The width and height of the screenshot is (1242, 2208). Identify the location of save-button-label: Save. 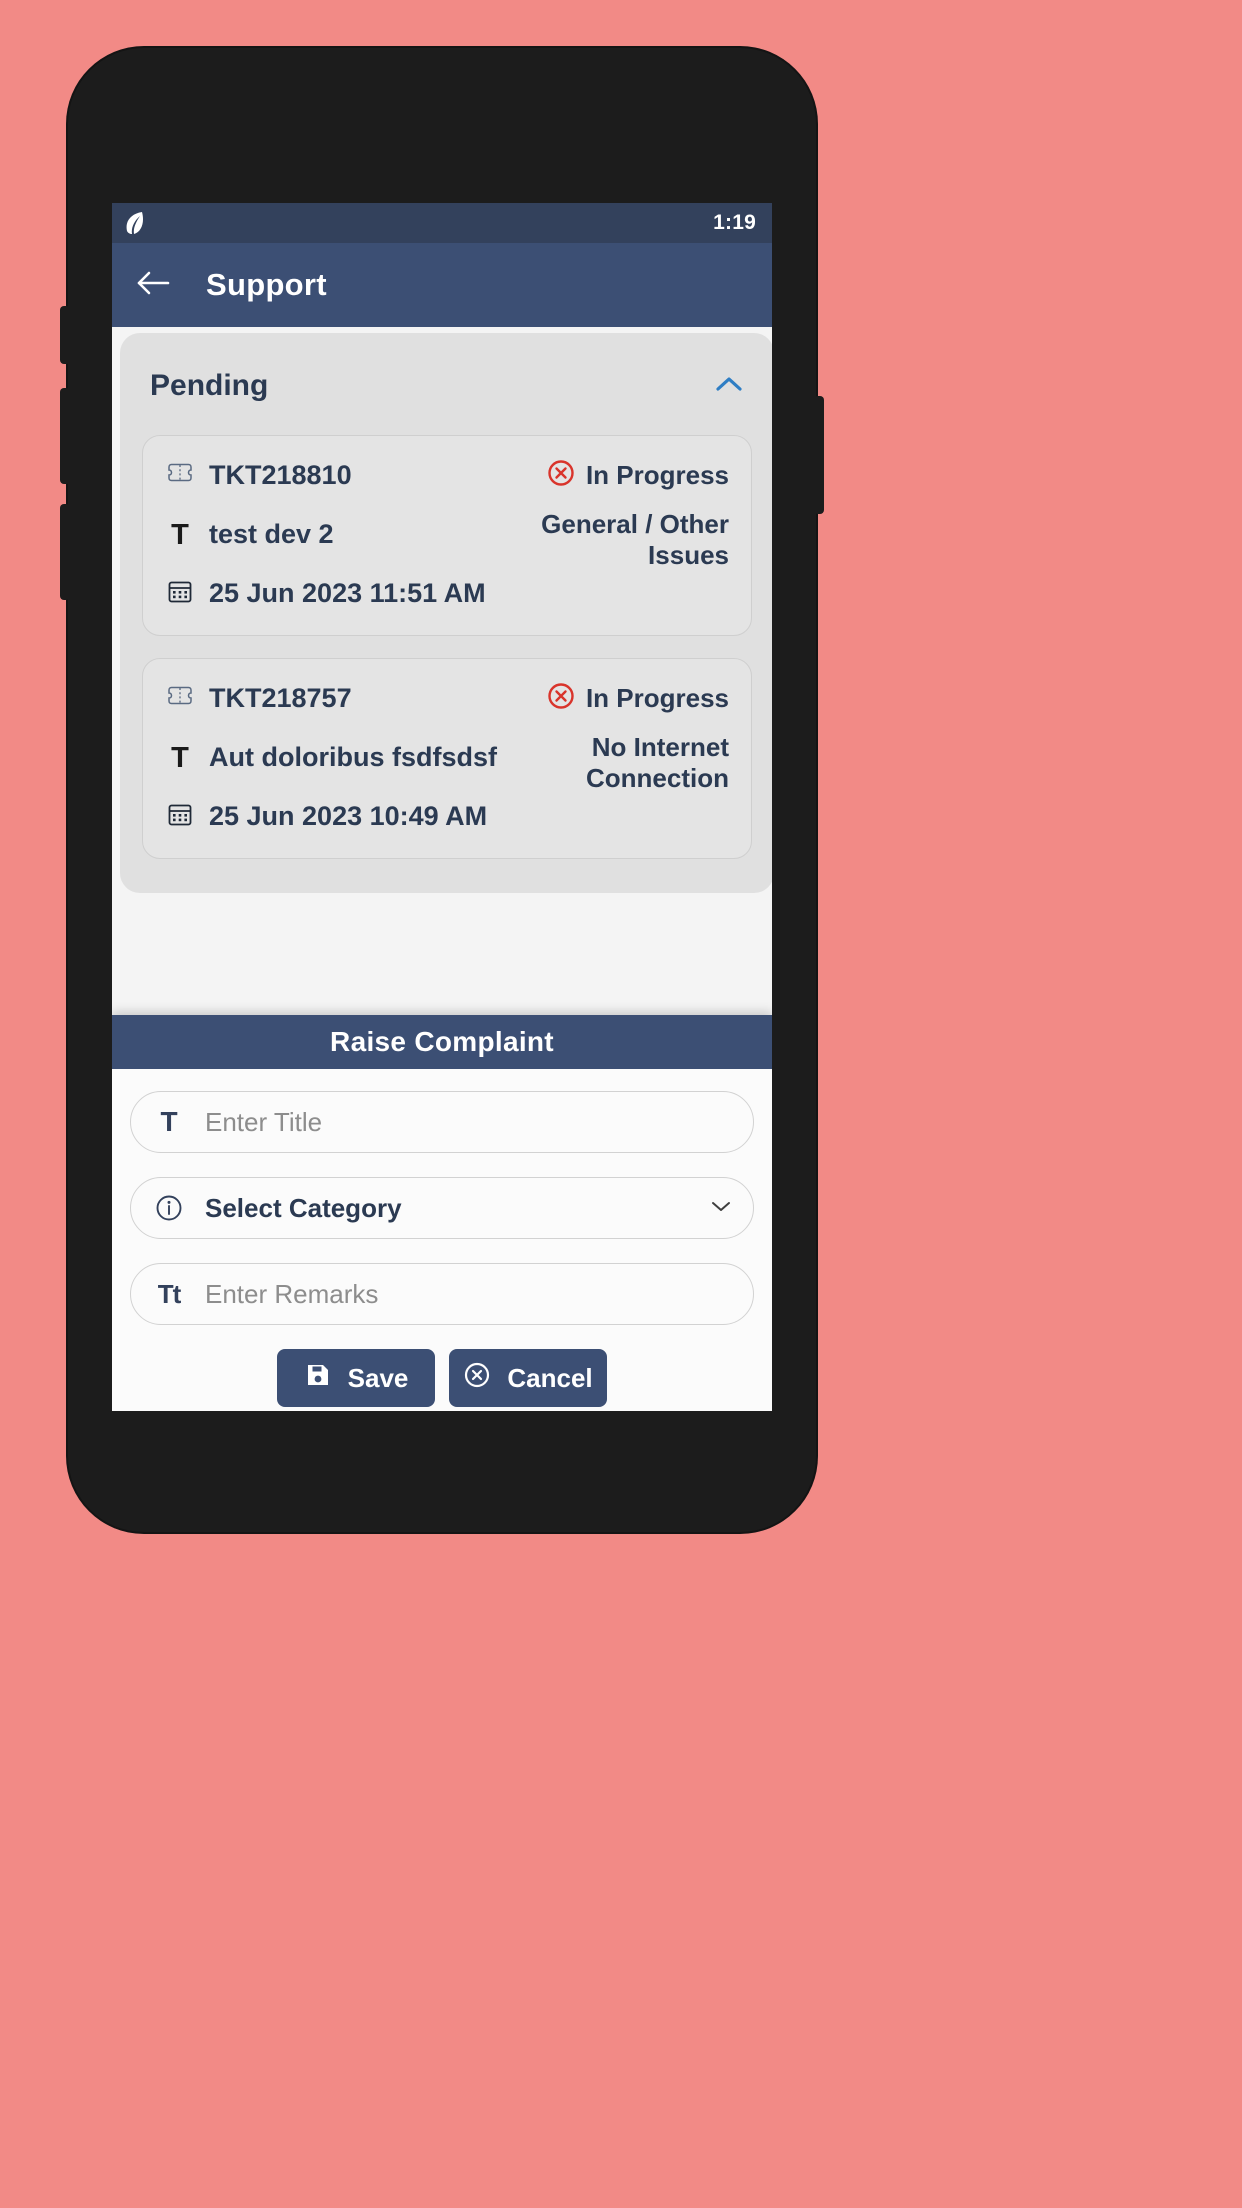
(378, 1377).